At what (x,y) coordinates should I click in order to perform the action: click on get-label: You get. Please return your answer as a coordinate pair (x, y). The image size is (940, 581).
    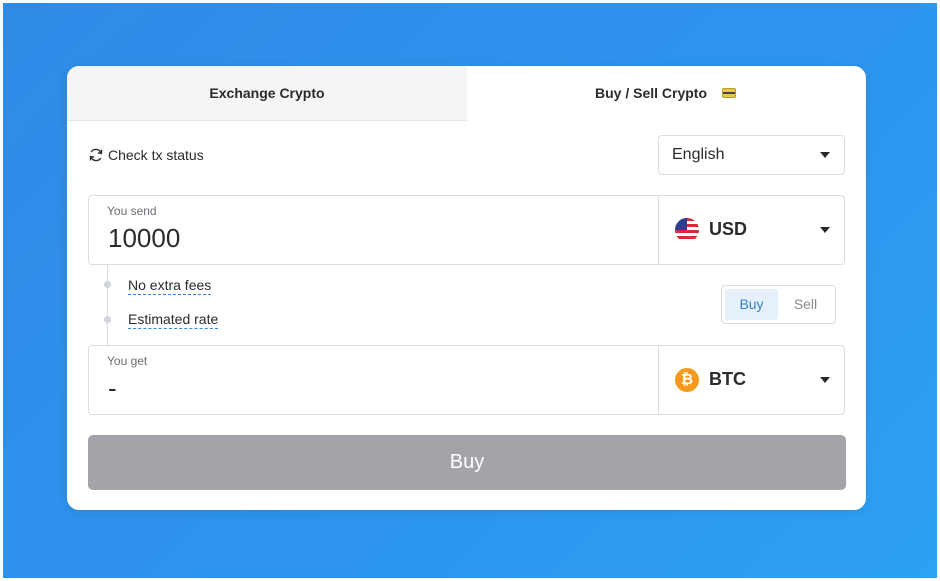
    Looking at the image, I should click on (127, 361).